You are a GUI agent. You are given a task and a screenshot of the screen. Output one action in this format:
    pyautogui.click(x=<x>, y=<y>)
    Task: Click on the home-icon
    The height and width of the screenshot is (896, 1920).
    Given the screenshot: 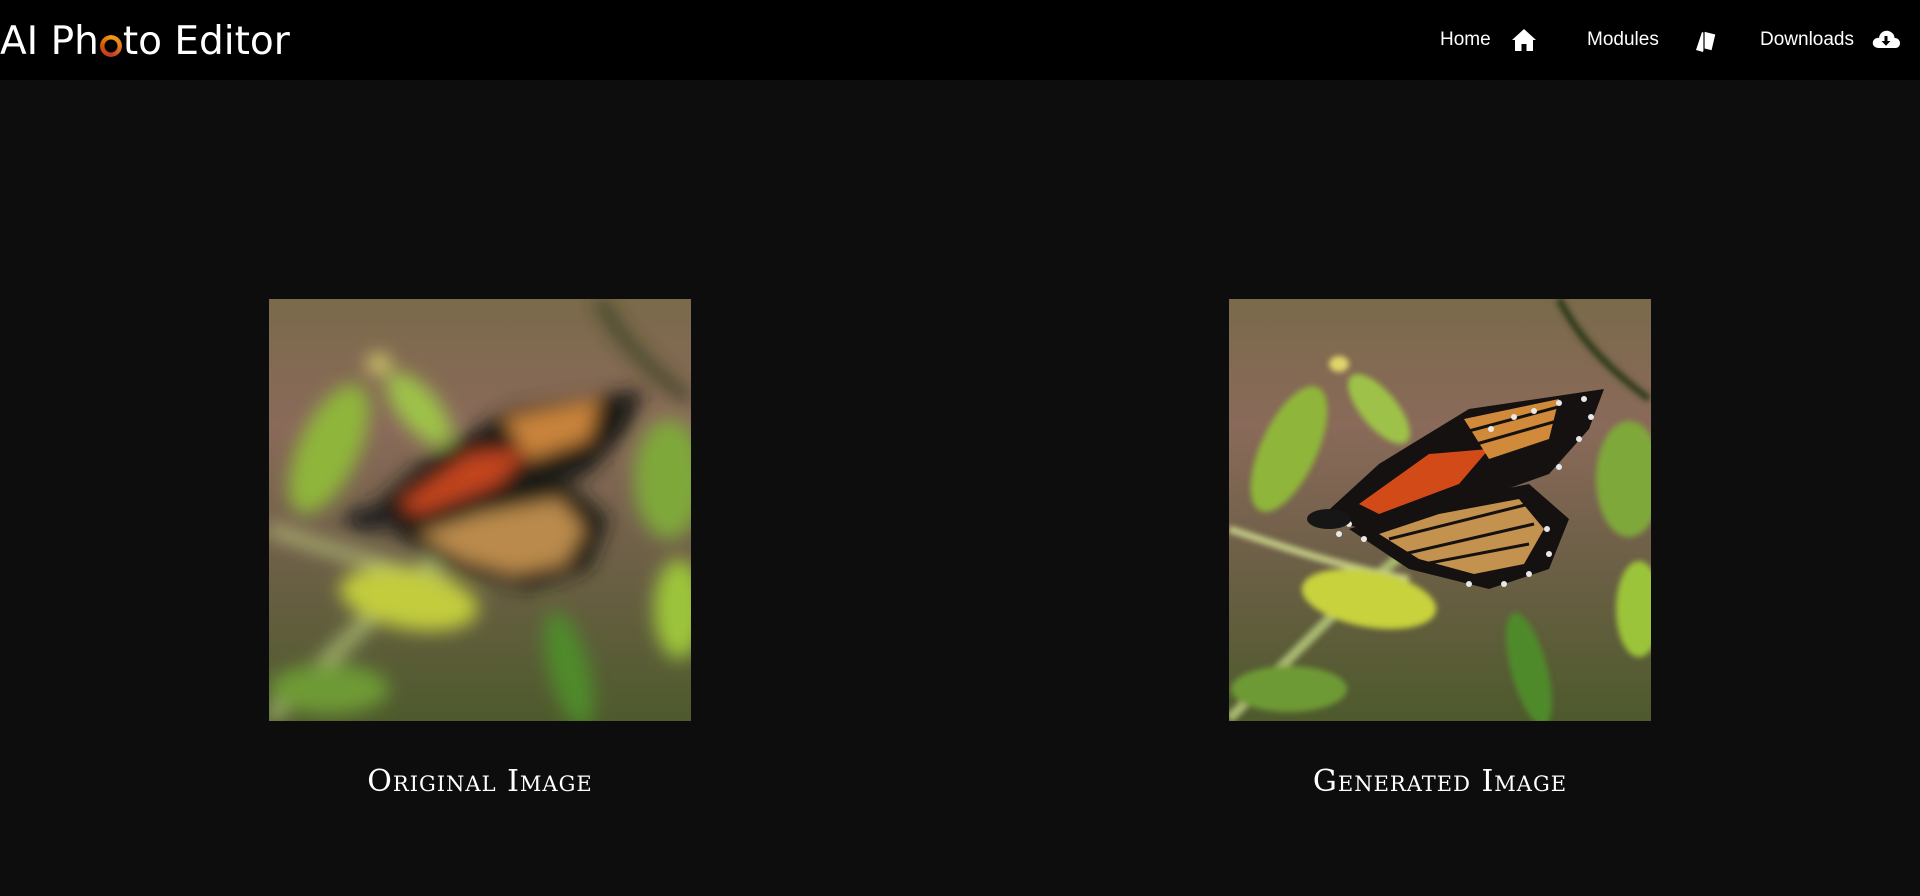 What is the action you would take?
    pyautogui.click(x=1524, y=40)
    